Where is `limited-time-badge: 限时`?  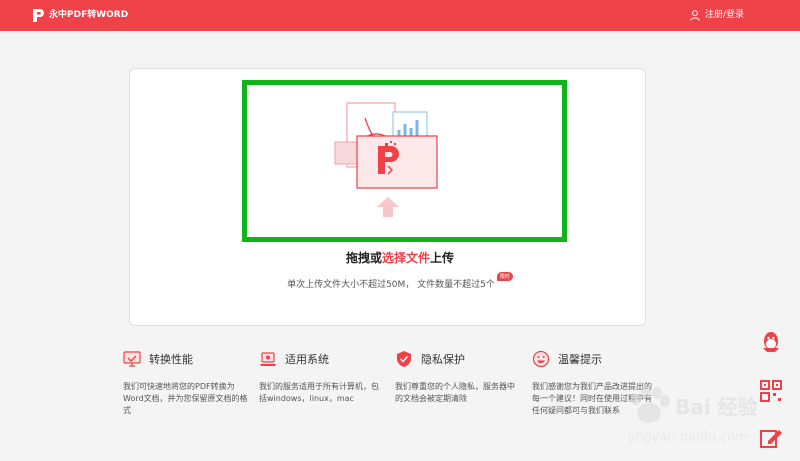
limited-time-badge: 限时 is located at coordinates (504, 276).